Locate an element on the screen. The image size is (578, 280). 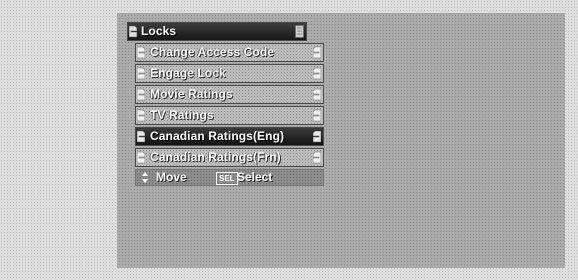
sel-key-icon: SEL is located at coordinates (227, 178).